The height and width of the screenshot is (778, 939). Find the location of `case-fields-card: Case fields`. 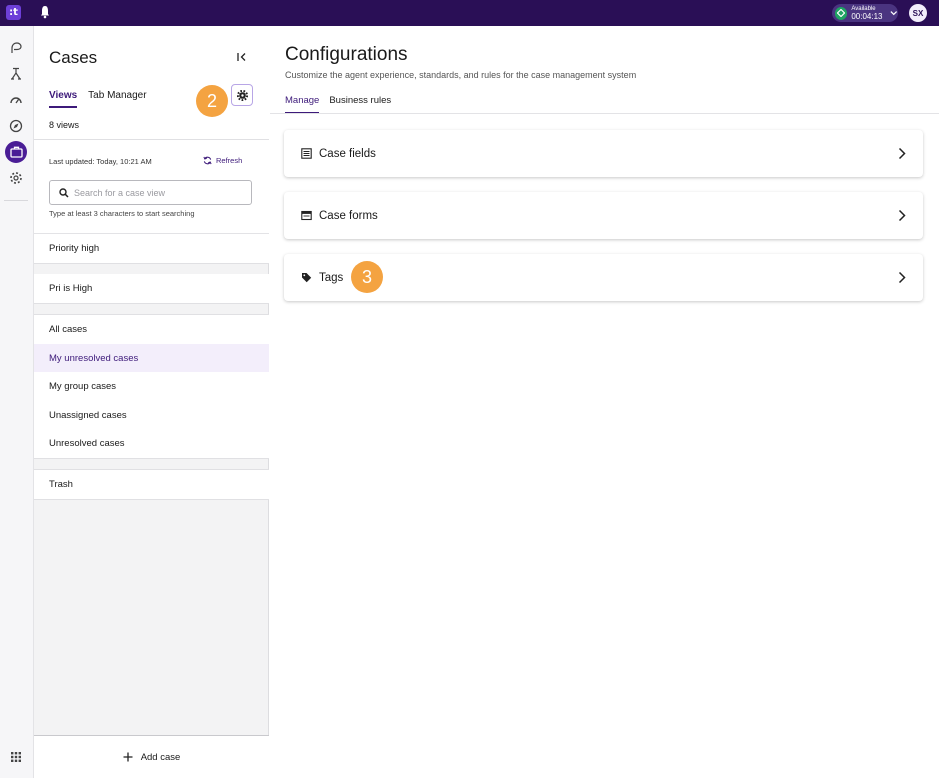

case-fields-card: Case fields is located at coordinates (603, 153).